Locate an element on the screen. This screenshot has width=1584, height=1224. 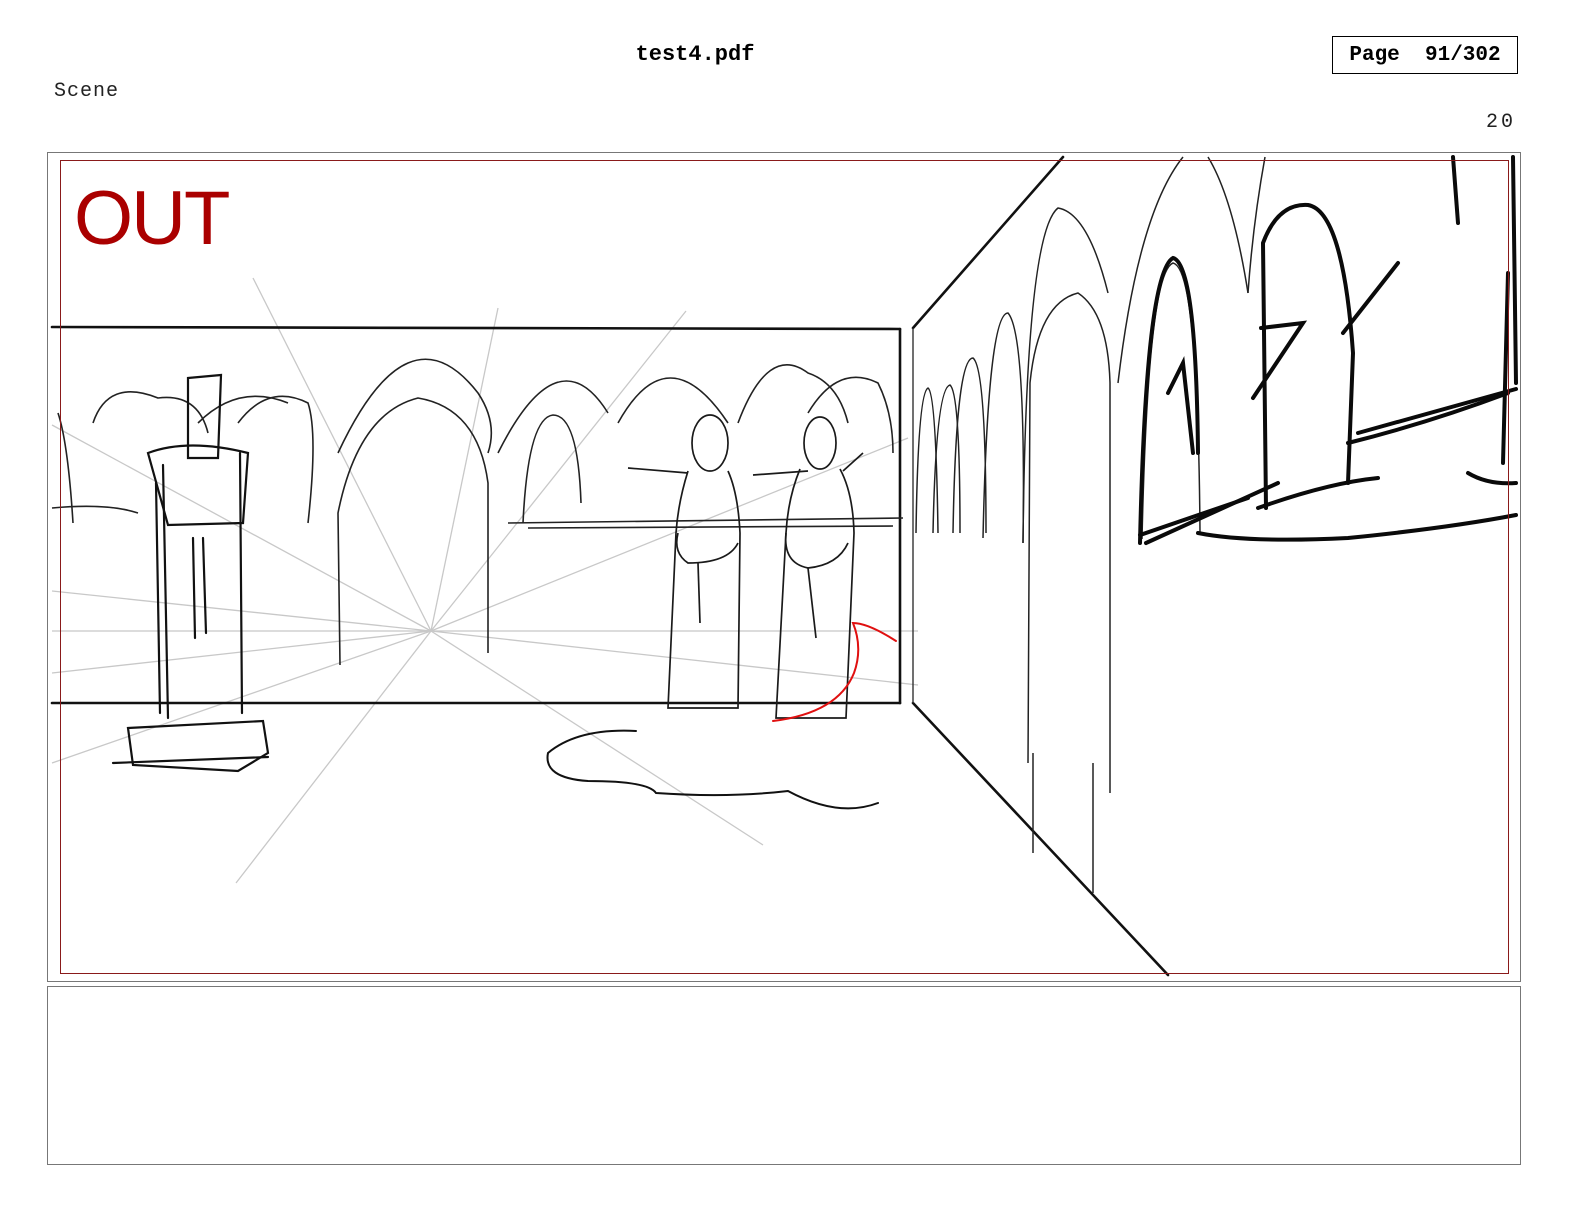
file-title: test4.pdf is located at coordinates (695, 54).